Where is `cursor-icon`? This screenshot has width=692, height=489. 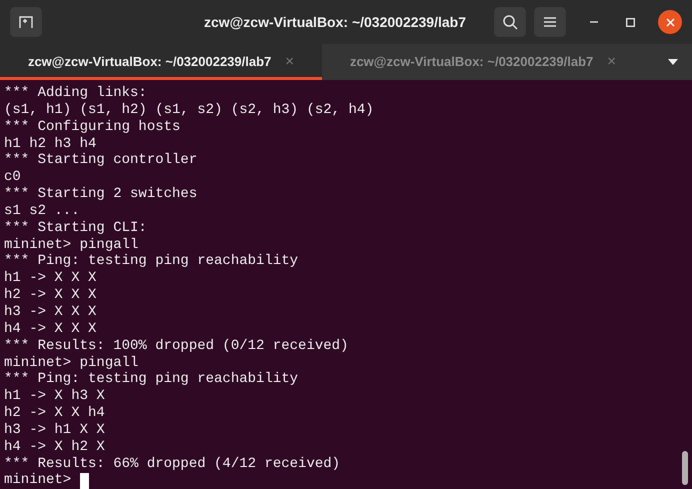
cursor-icon is located at coordinates (84, 480).